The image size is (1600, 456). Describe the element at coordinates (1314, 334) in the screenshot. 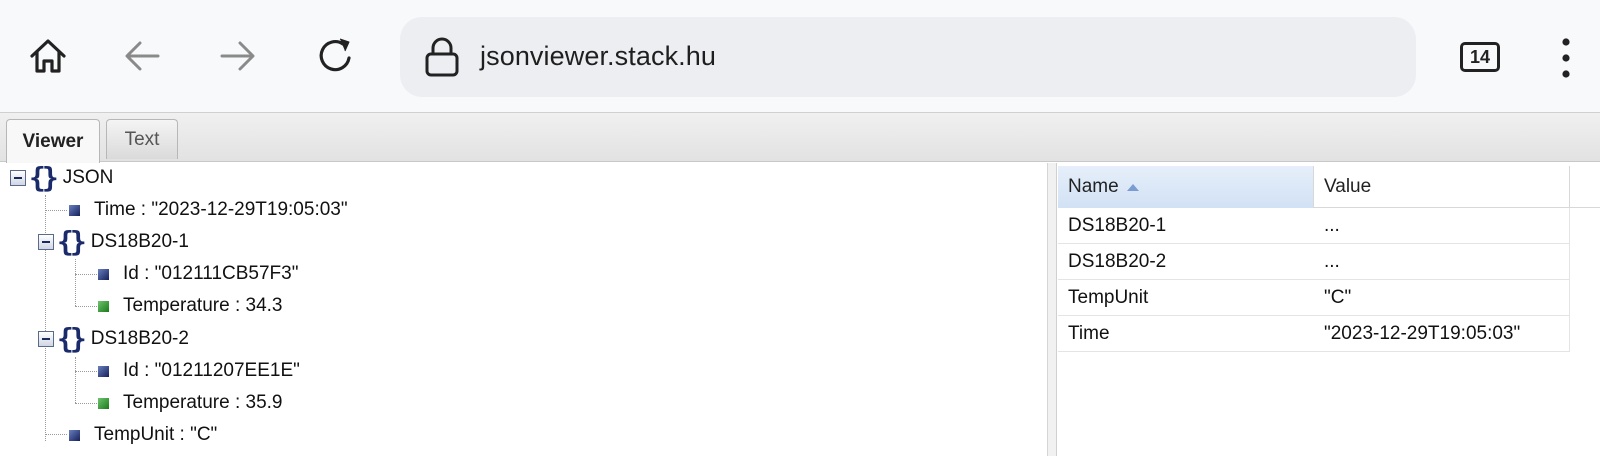

I see `table-row: Time "2023-12-29T19:05:03"` at that location.